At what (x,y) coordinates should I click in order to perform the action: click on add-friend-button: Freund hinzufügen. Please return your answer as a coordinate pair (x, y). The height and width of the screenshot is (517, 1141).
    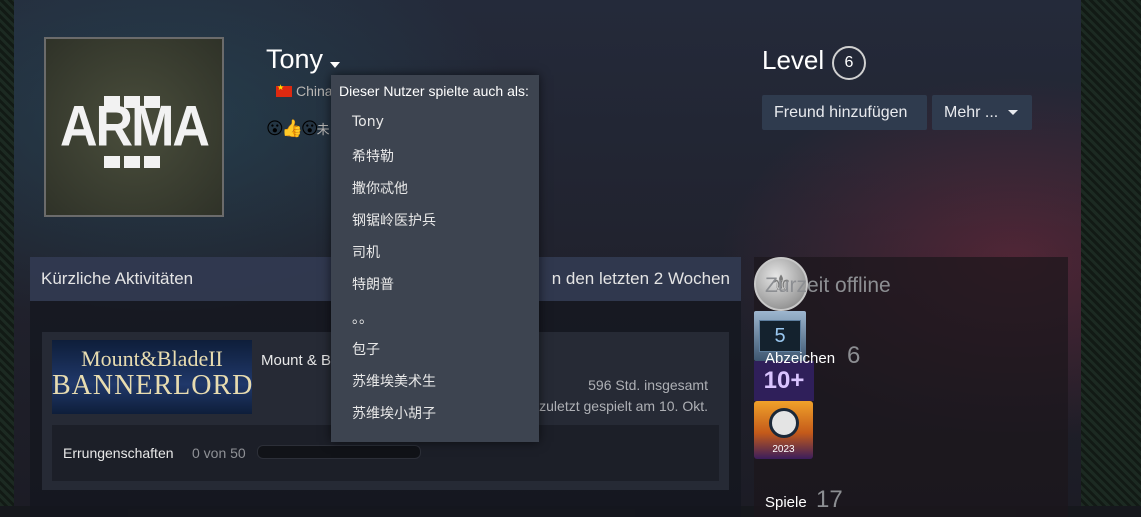
    Looking at the image, I should click on (844, 112).